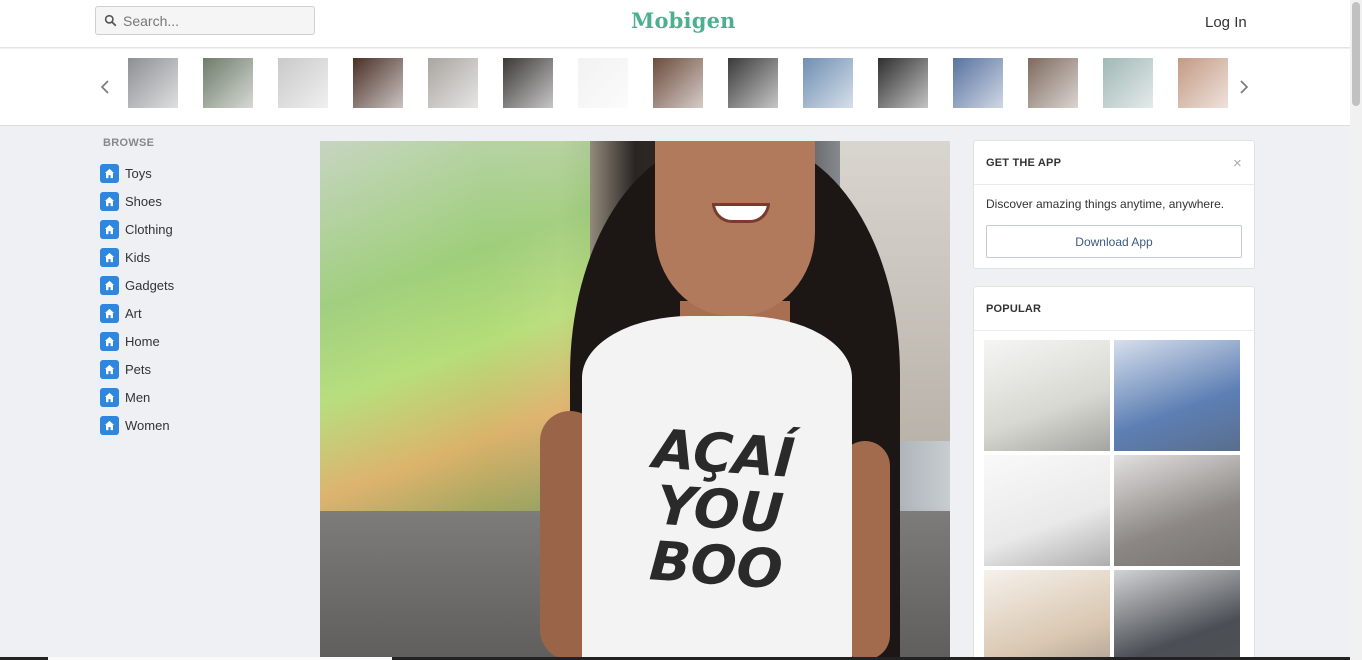 This screenshot has width=1362, height=660. I want to click on hand-joint-photo, so click(378, 83).